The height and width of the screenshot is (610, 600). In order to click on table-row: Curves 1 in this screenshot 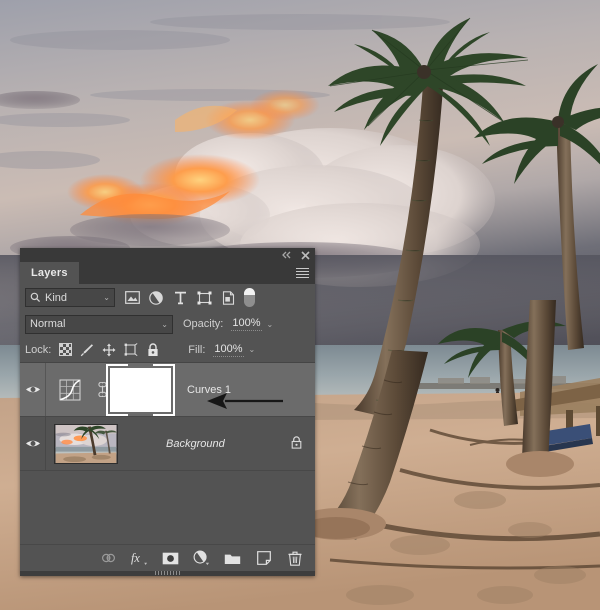, I will do `click(167, 390)`.